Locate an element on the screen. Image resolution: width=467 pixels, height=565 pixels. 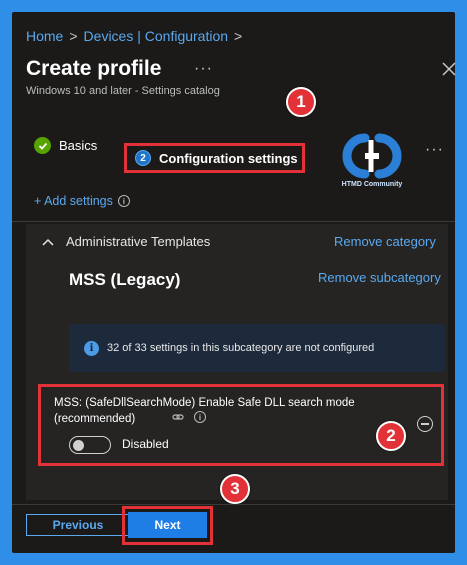
breadcrumb: Home > Devices | Configuration > is located at coordinates (137, 36).